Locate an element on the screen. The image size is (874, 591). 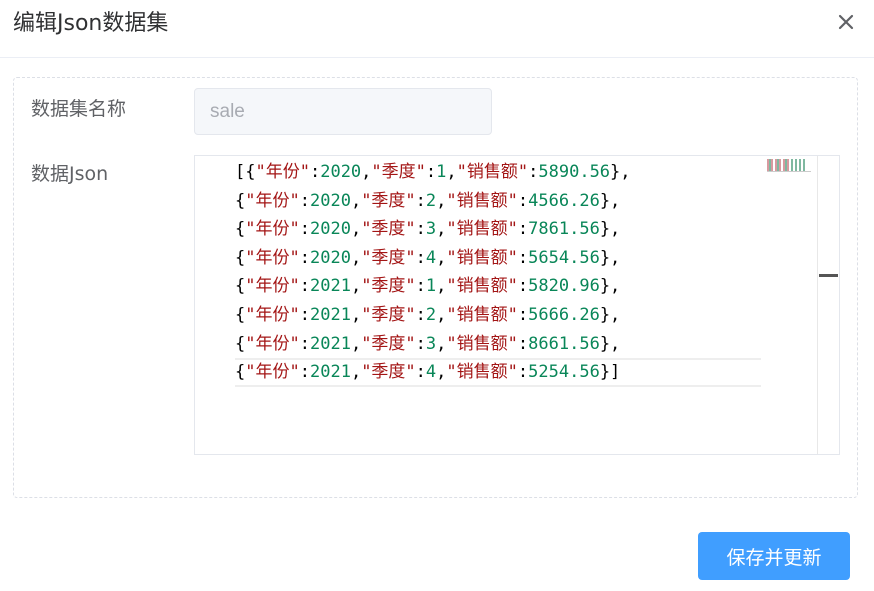
code-line: [{"年份":2020,"季度":1,"销售额":5890.56}, is located at coordinates (498, 172).